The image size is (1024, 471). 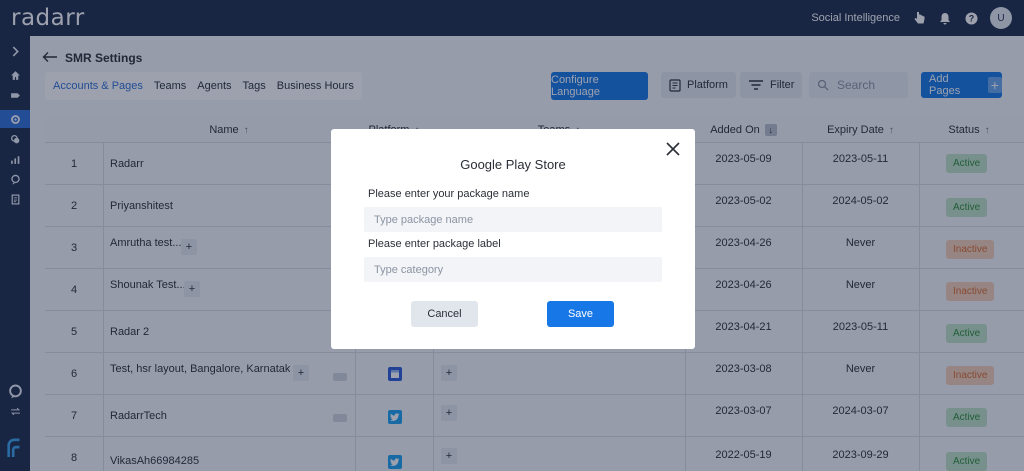 What do you see at coordinates (513, 269) in the screenshot?
I see `package-label-input` at bounding box center [513, 269].